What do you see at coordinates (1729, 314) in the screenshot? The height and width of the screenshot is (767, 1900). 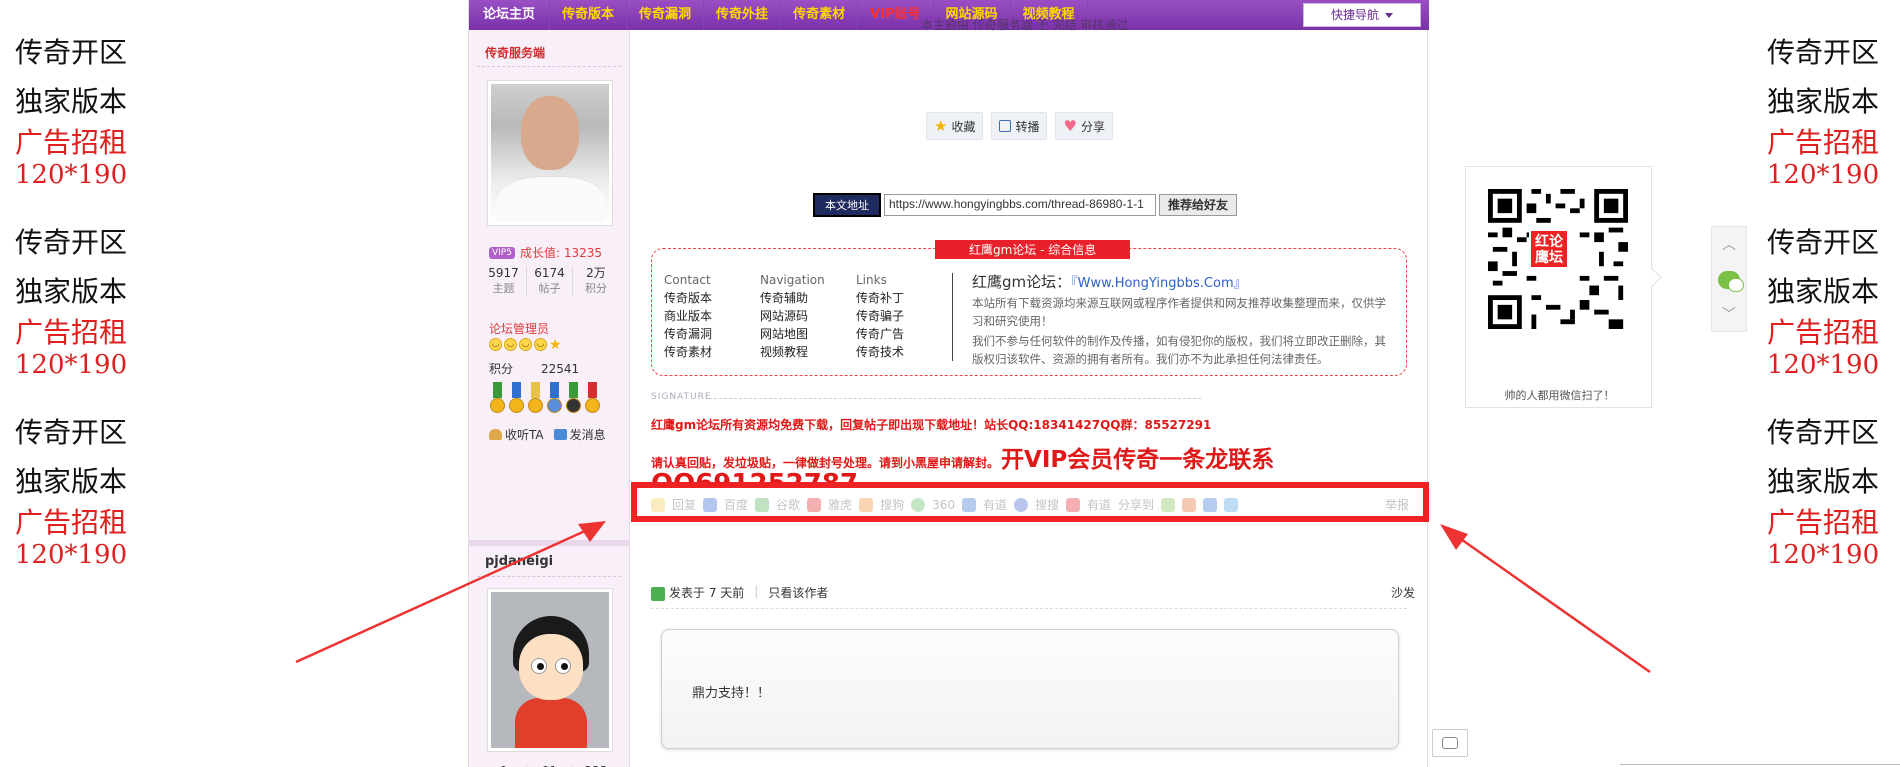 I see `scroll-down-button: ﹀` at bounding box center [1729, 314].